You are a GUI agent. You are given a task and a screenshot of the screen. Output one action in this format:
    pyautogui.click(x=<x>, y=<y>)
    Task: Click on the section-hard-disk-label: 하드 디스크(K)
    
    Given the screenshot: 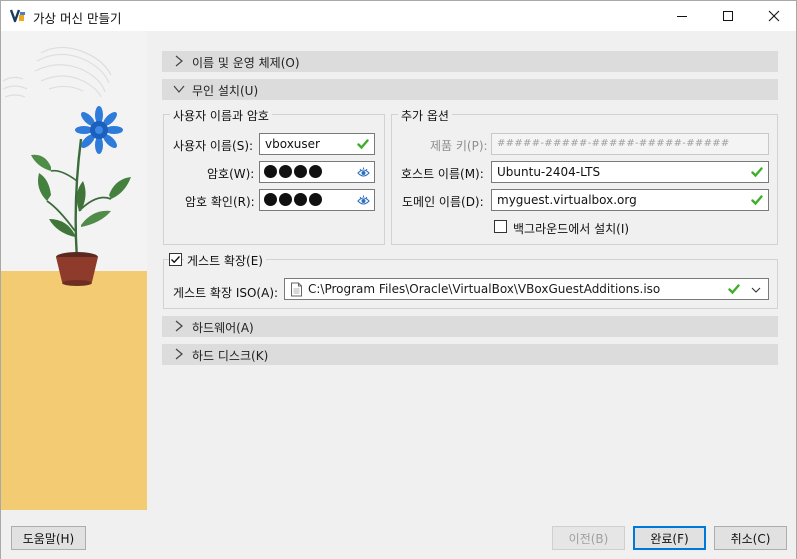 What is the action you would take?
    pyautogui.click(x=230, y=356)
    